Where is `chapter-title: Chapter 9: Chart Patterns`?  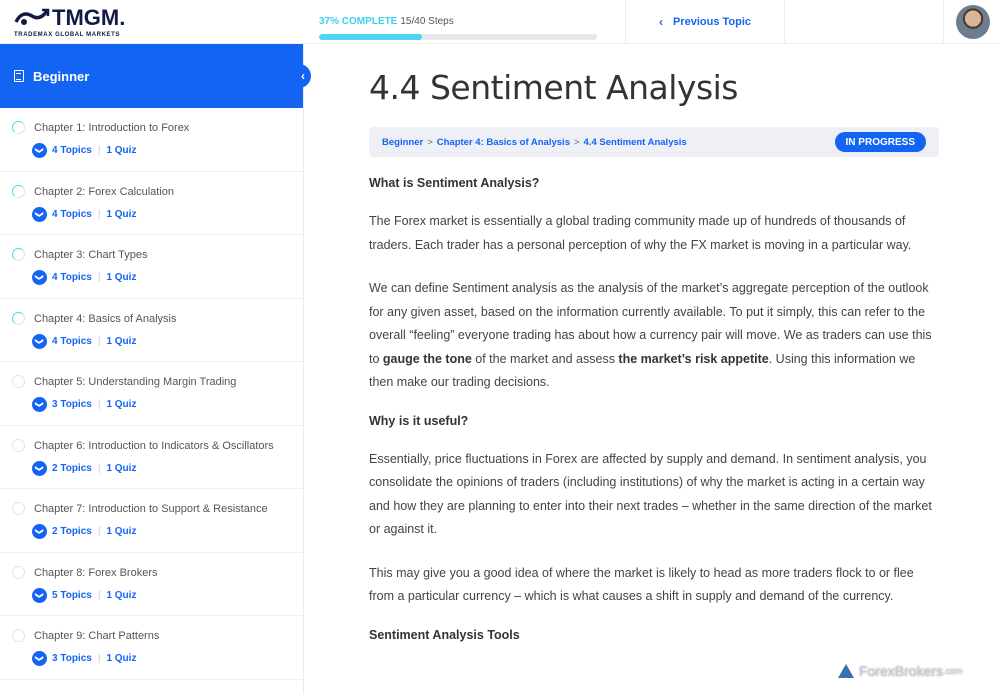 chapter-title: Chapter 9: Chart Patterns is located at coordinates (96, 636).